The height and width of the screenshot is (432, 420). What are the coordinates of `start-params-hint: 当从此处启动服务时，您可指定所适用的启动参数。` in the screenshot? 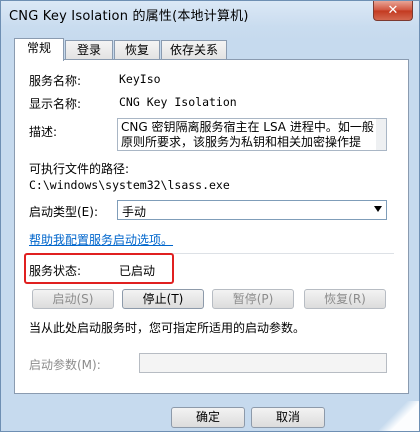 It's located at (167, 328).